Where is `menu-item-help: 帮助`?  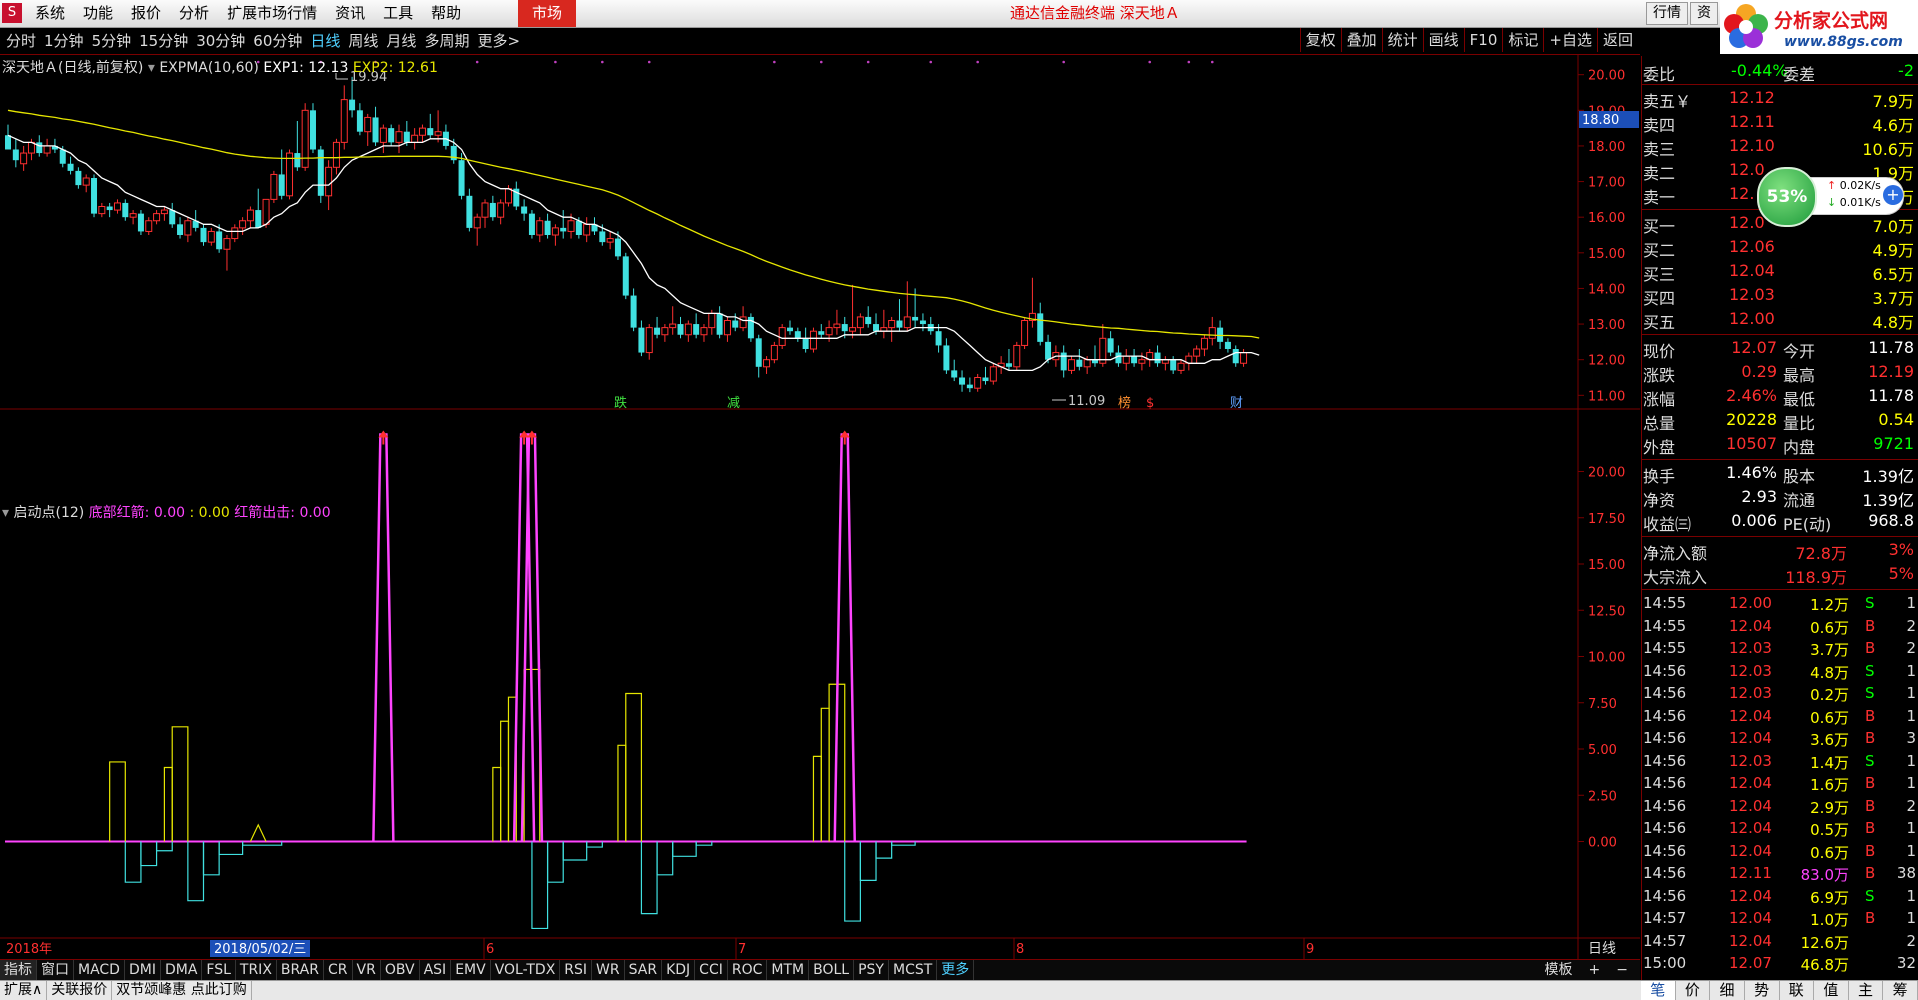
menu-item-help: 帮助 is located at coordinates (446, 13).